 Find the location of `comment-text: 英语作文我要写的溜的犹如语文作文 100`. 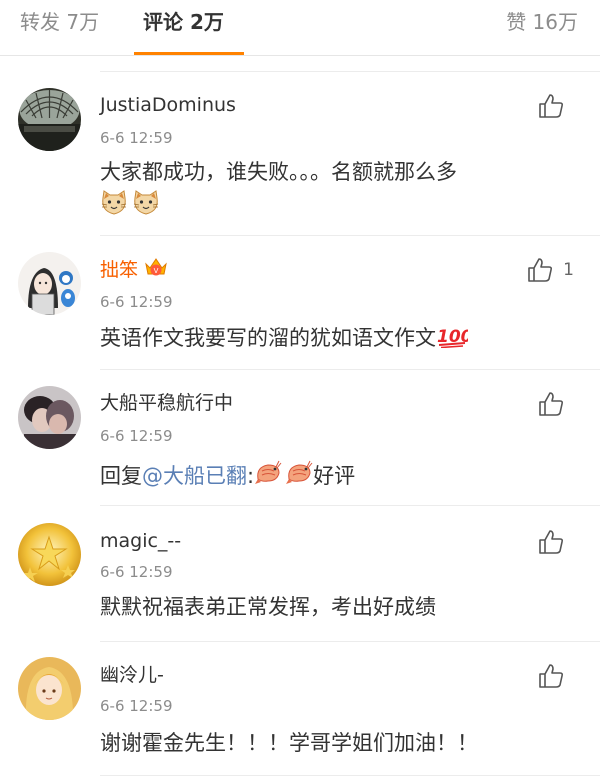

comment-text: 英语作文我要写的溜的犹如语文作文 100 is located at coordinates (286, 339).